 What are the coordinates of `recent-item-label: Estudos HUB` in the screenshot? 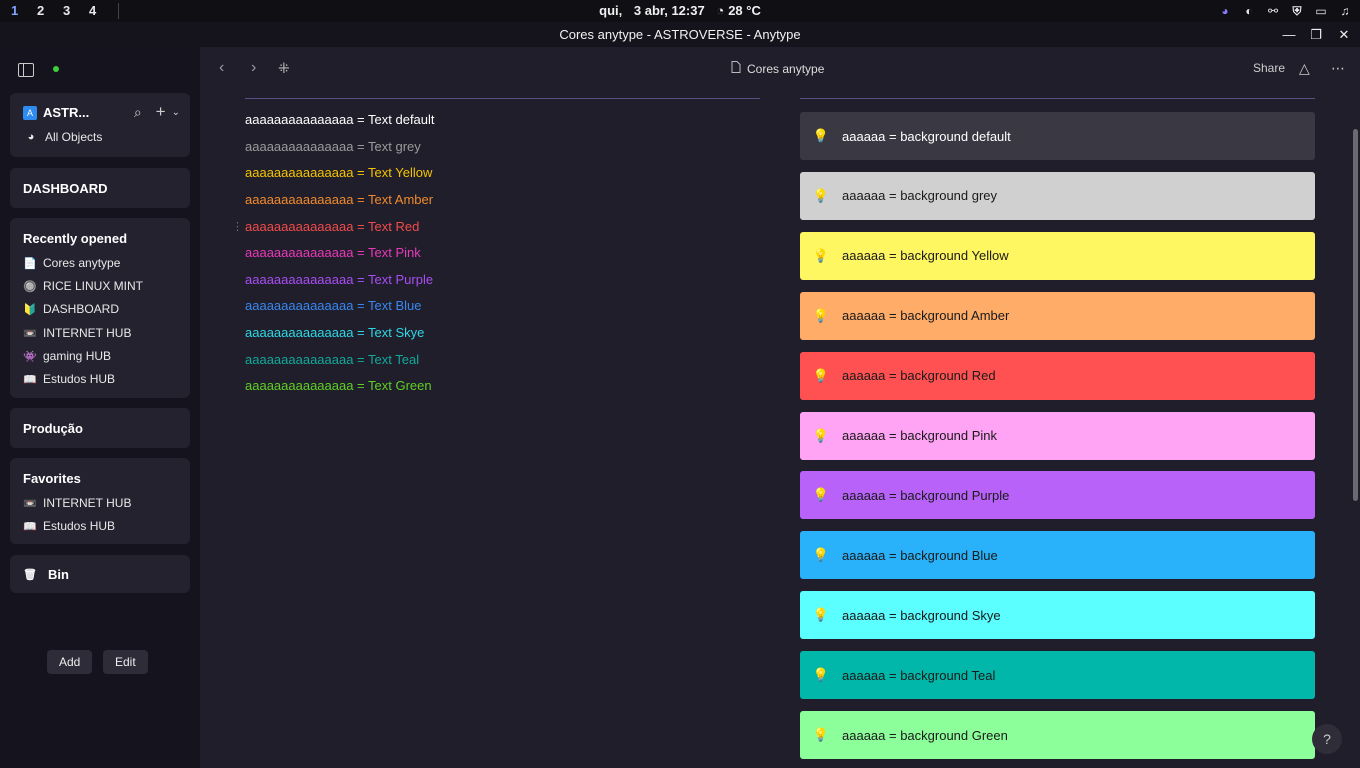 It's located at (79, 379).